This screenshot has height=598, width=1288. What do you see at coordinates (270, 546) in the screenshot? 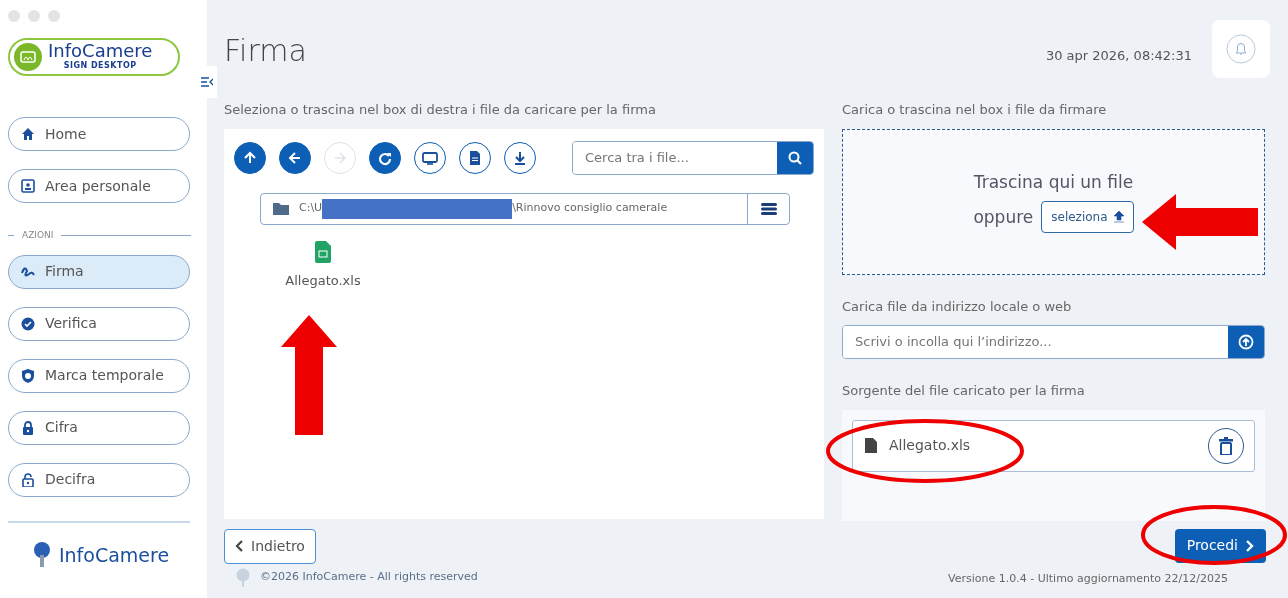
I see `back-button: Indietro` at bounding box center [270, 546].